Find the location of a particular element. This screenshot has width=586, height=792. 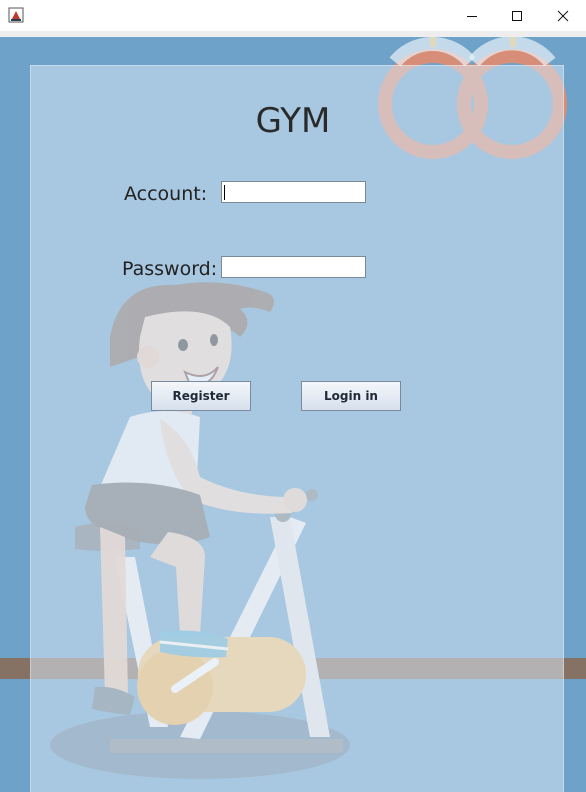

password-label: Password: is located at coordinates (170, 269).